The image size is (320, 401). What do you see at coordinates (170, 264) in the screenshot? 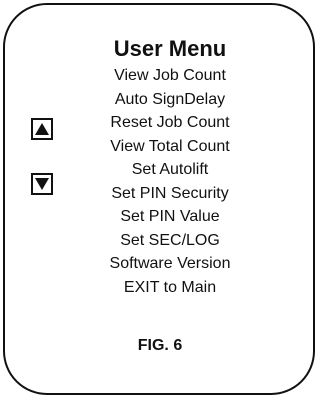
I see `menu-item-software-version: Software Version` at bounding box center [170, 264].